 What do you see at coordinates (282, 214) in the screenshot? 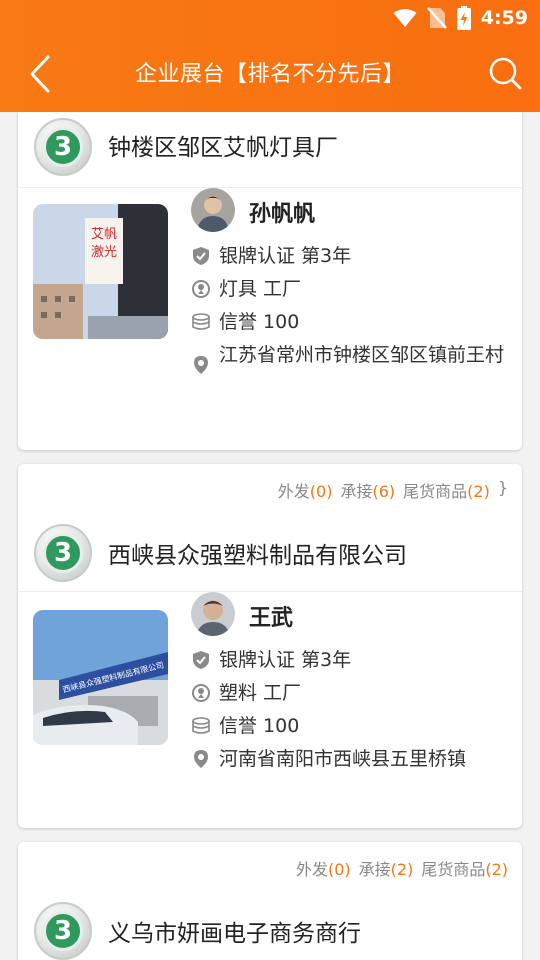
I see `contact-name: 孙帆帆` at bounding box center [282, 214].